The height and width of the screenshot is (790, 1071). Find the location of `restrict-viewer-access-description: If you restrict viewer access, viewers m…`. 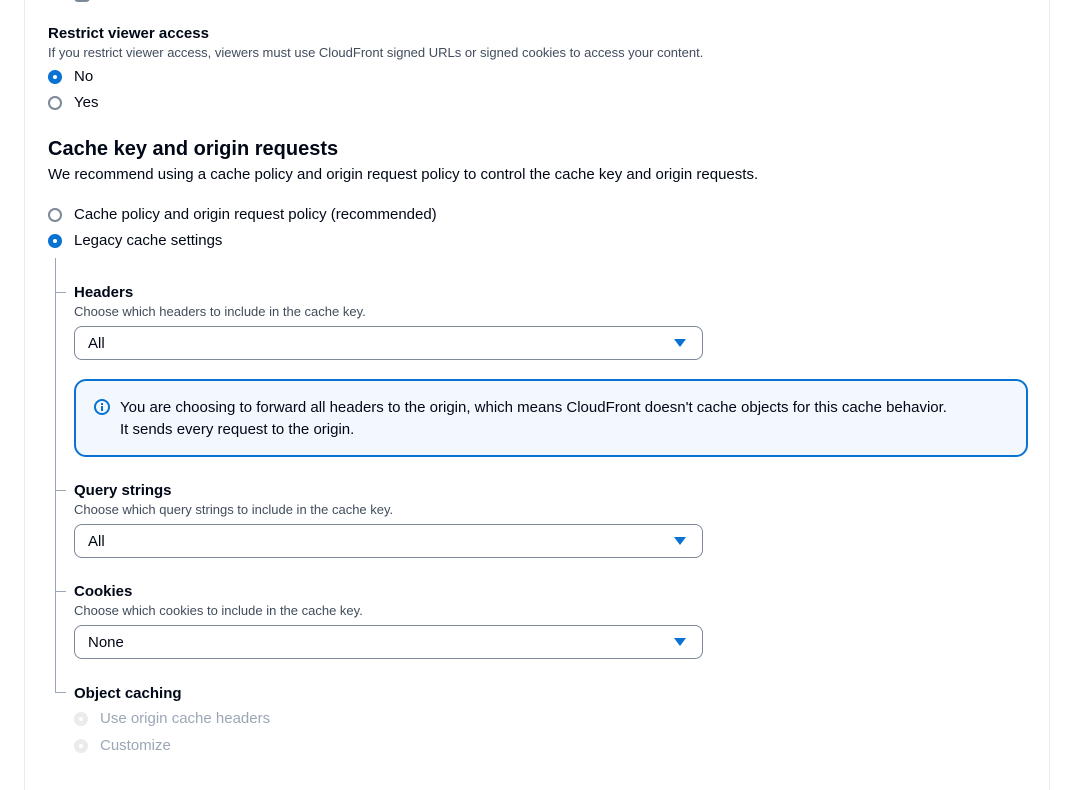

restrict-viewer-access-description: If you restrict viewer access, viewers m… is located at coordinates (376, 52).